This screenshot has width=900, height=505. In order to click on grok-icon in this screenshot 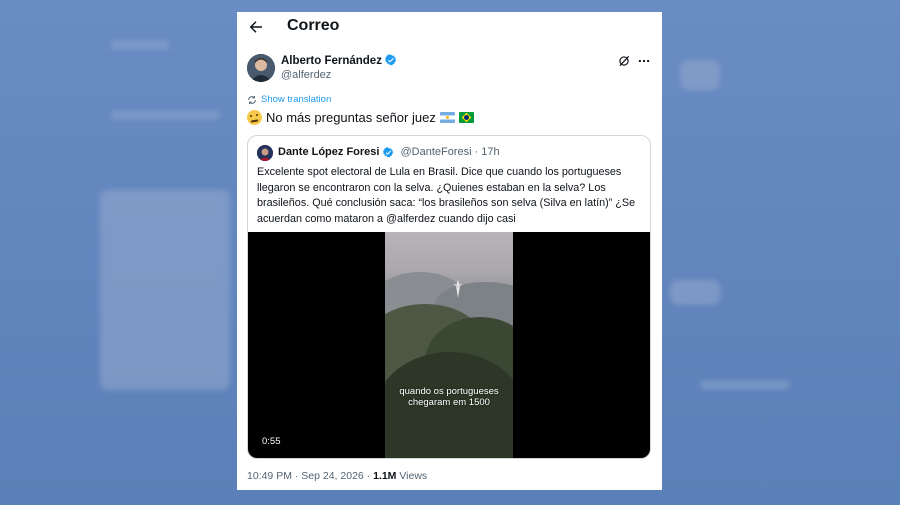, I will do `click(624, 61)`.